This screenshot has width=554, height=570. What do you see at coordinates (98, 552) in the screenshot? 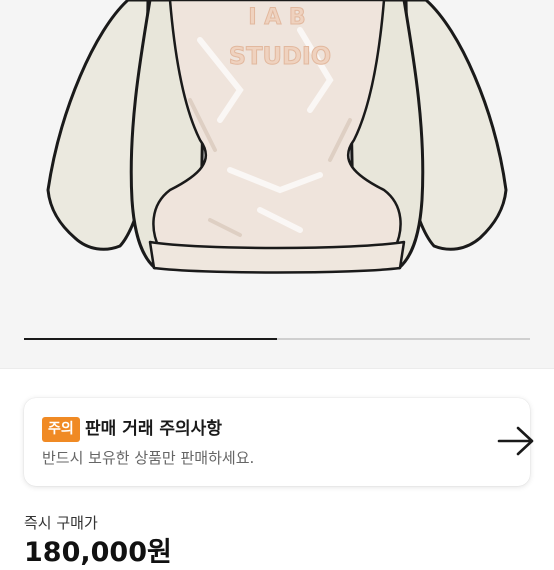
I see `price-value: 180,000원` at bounding box center [98, 552].